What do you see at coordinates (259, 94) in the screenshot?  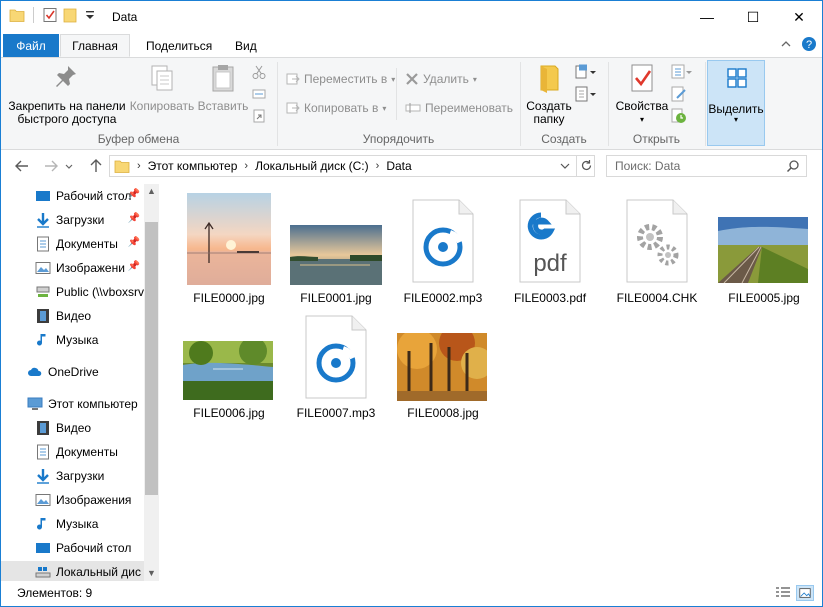 I see `copy-path-icon` at bounding box center [259, 94].